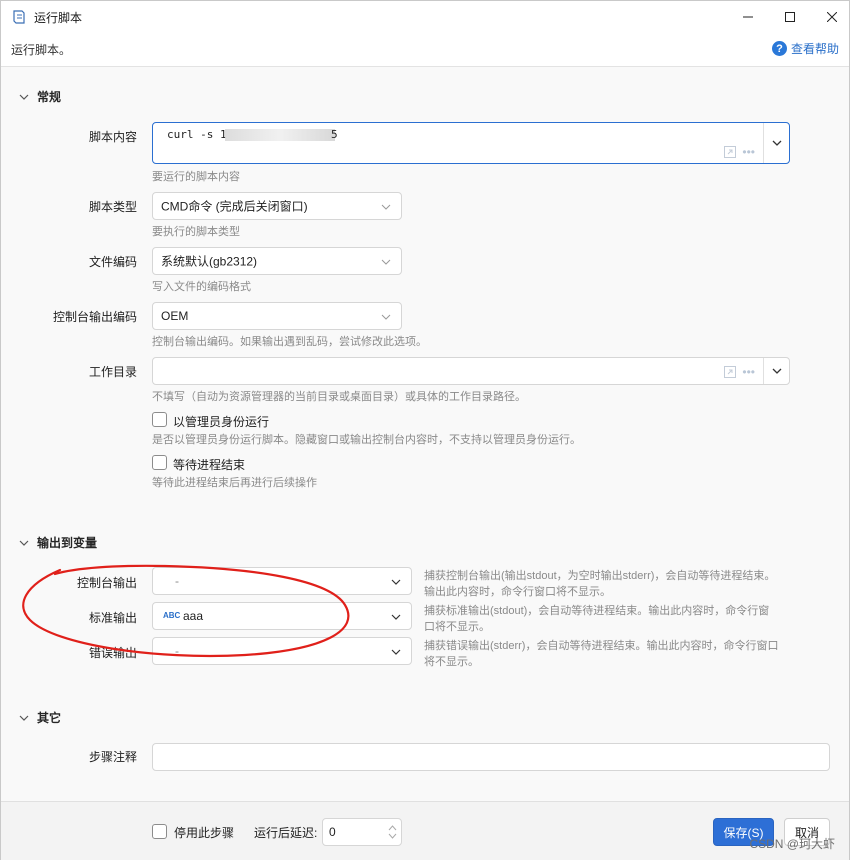 This screenshot has height=860, width=850. What do you see at coordinates (49, 718) in the screenshot?
I see `section-other-title: 其它` at bounding box center [49, 718].